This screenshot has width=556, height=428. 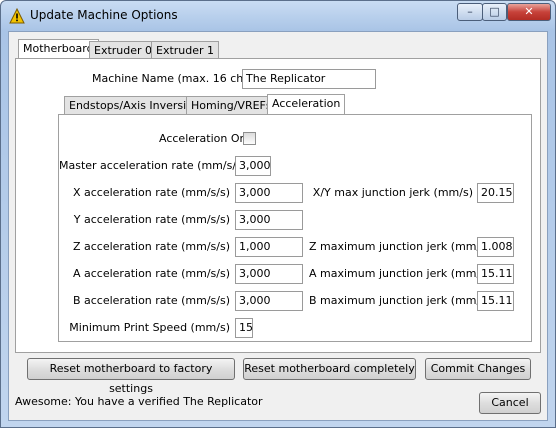 I want to click on z-accel-label: Z acceleration rate (mm/s/s), so click(x=151, y=246).